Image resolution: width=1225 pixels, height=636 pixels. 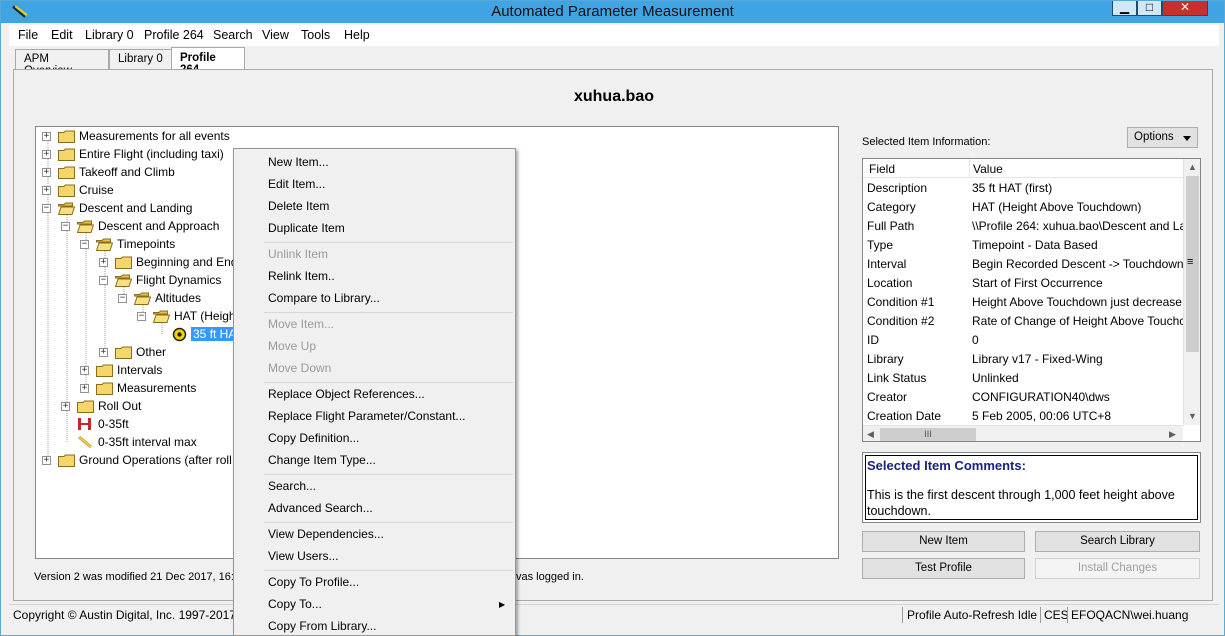 I want to click on menu-item-delete-item: Delete Item, so click(x=298, y=206).